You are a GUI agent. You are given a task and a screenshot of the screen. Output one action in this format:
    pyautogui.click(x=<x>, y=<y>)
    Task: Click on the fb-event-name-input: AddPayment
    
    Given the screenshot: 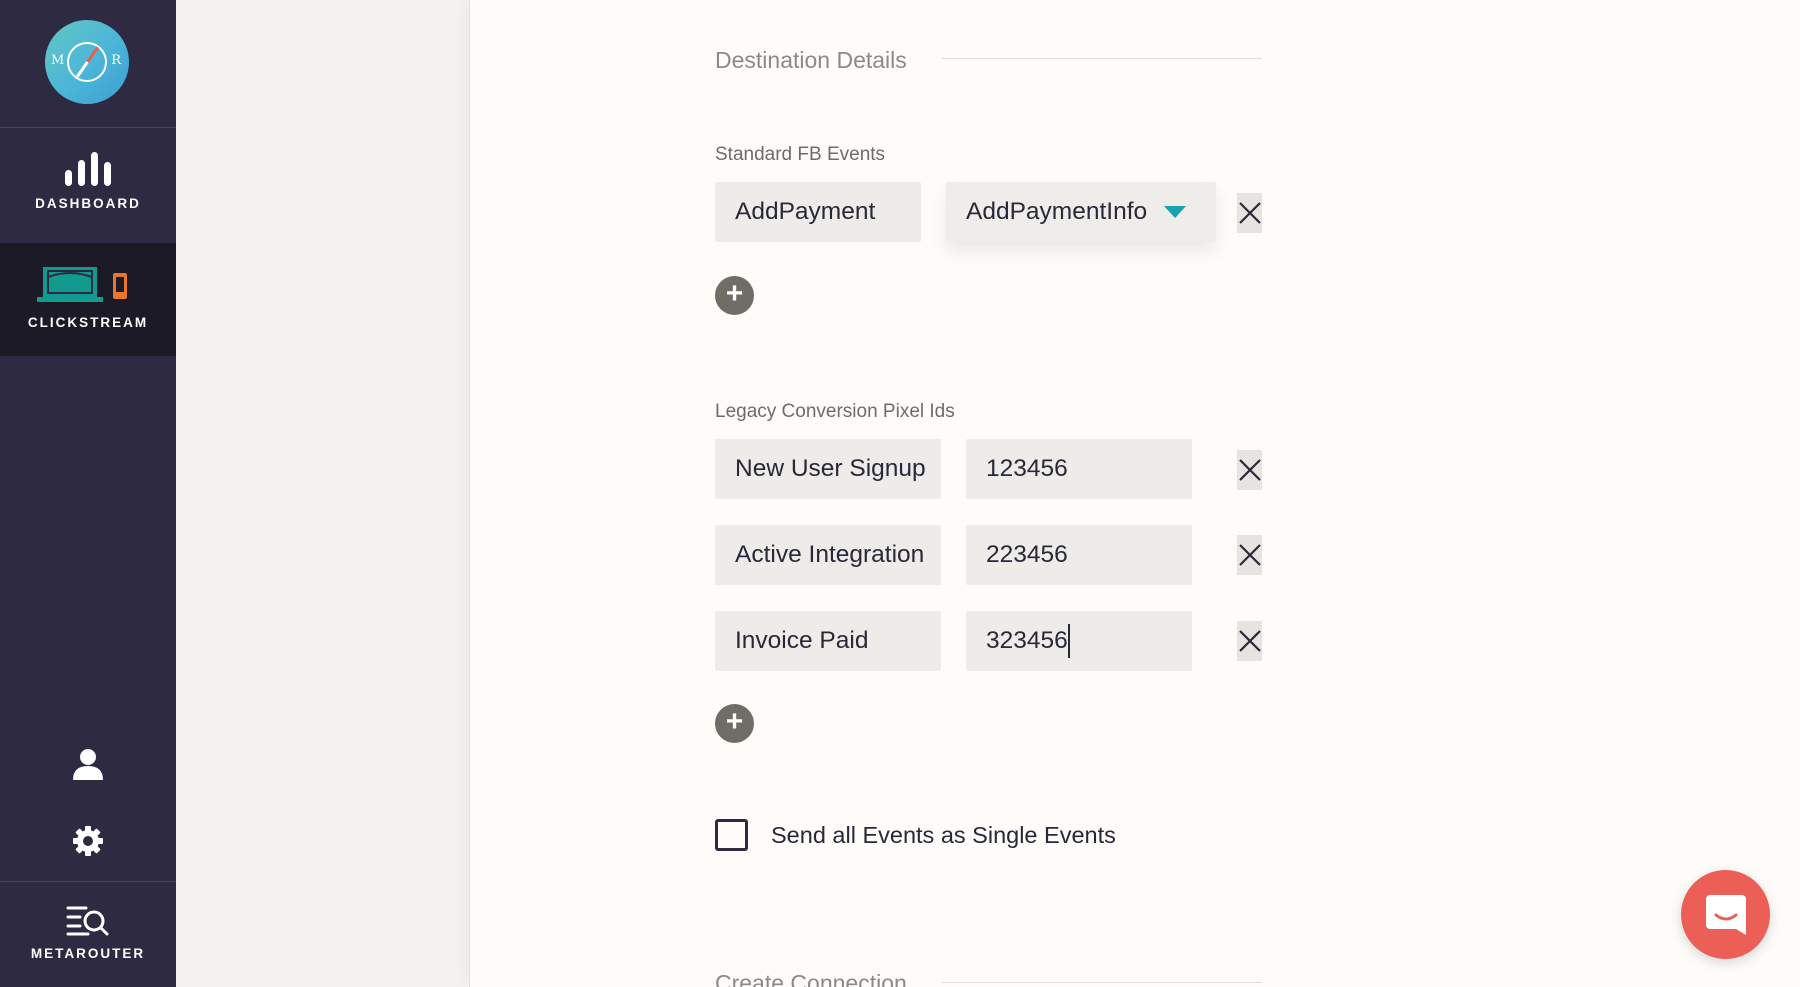 What is the action you would take?
    pyautogui.click(x=818, y=212)
    